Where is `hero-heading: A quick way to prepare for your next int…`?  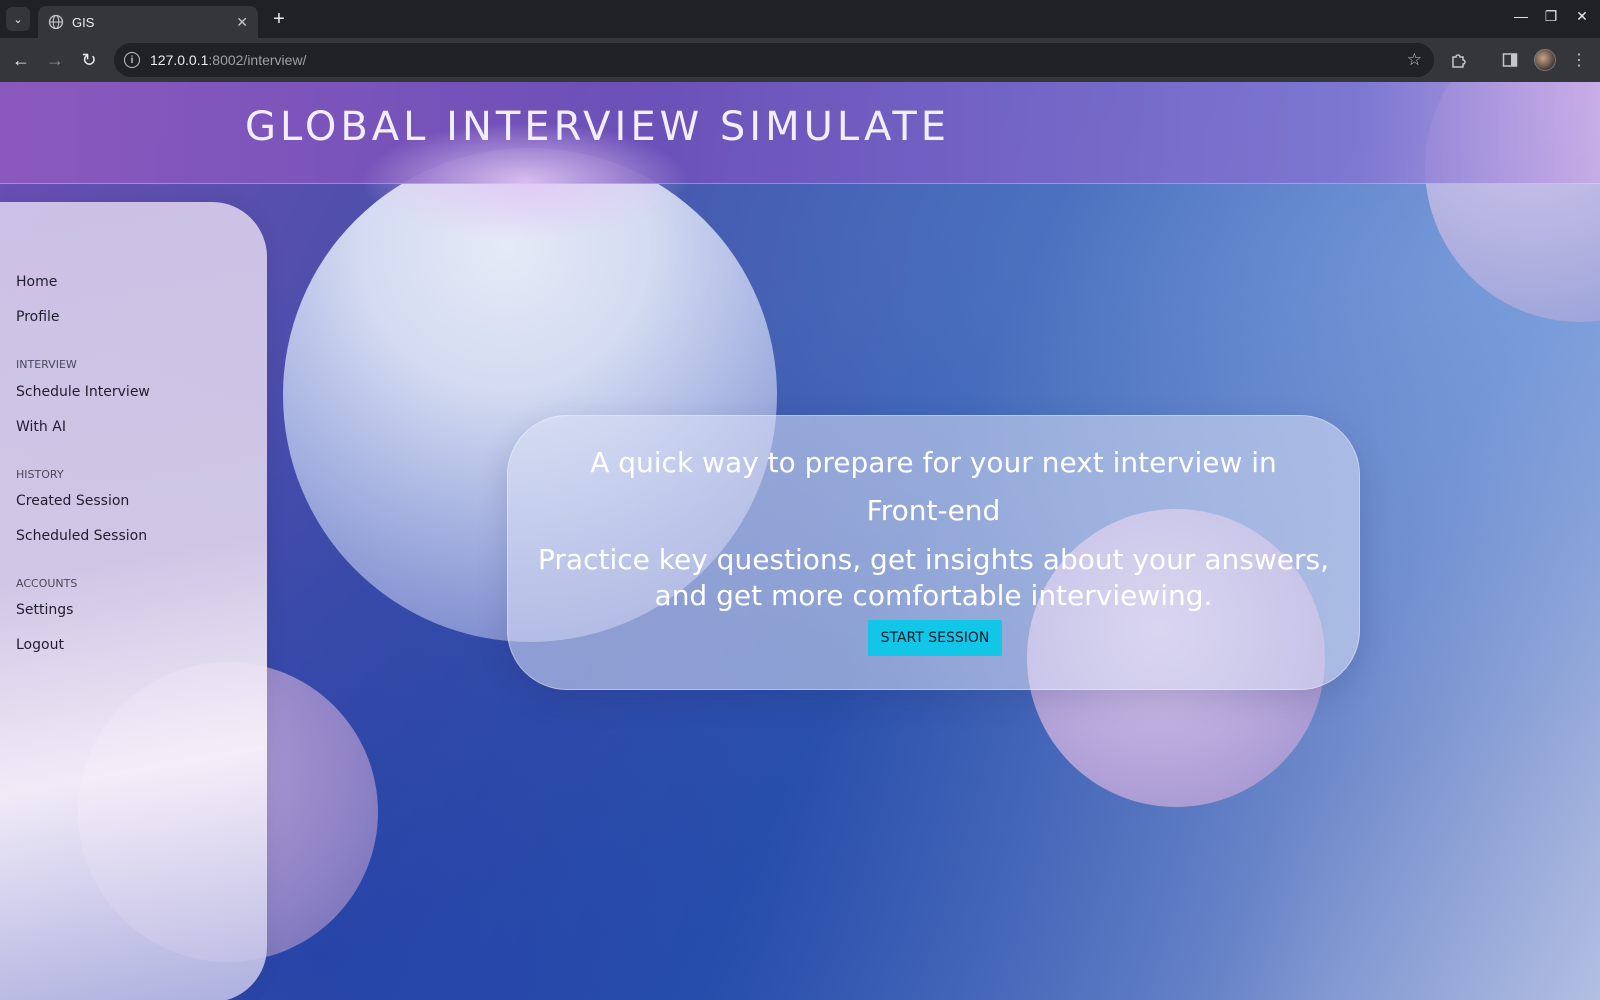 hero-heading: A quick way to prepare for your next int… is located at coordinates (933, 462).